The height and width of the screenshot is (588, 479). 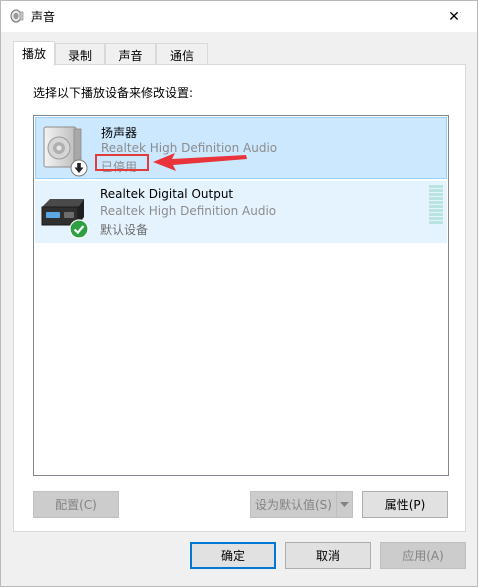 What do you see at coordinates (124, 230) in the screenshot?
I see `device-status: 默认设备` at bounding box center [124, 230].